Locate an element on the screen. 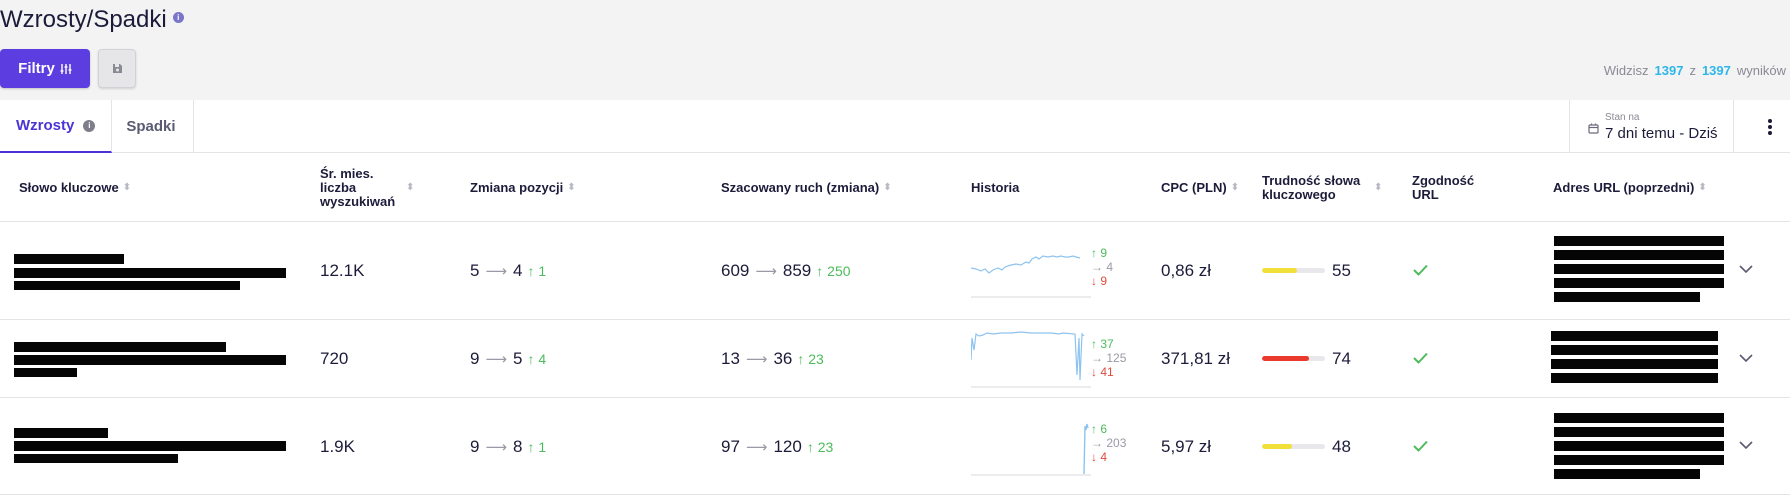 The image size is (1790, 496). tab-spadki: Spadki is located at coordinates (153, 126).